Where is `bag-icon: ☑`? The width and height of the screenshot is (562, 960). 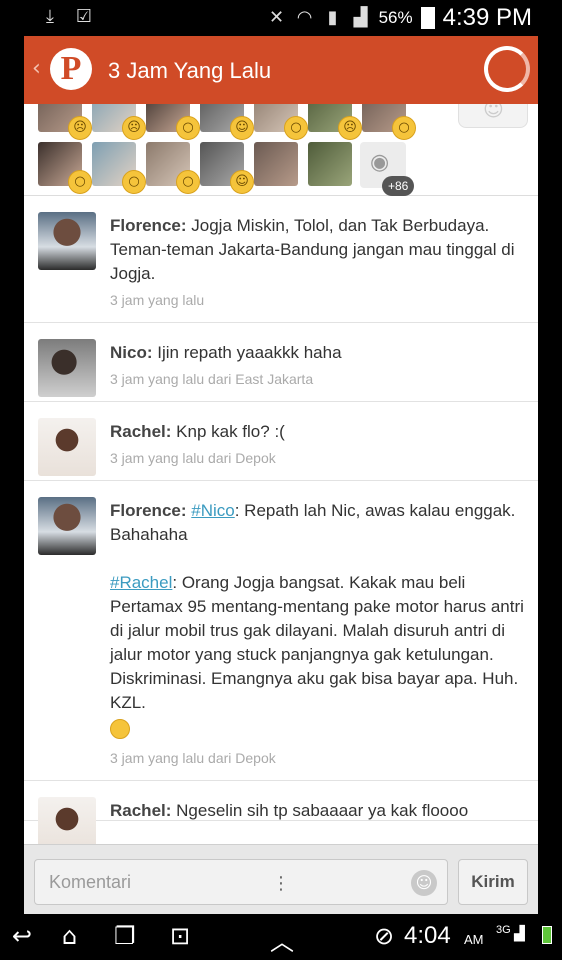 bag-icon: ☑ is located at coordinates (84, 16).